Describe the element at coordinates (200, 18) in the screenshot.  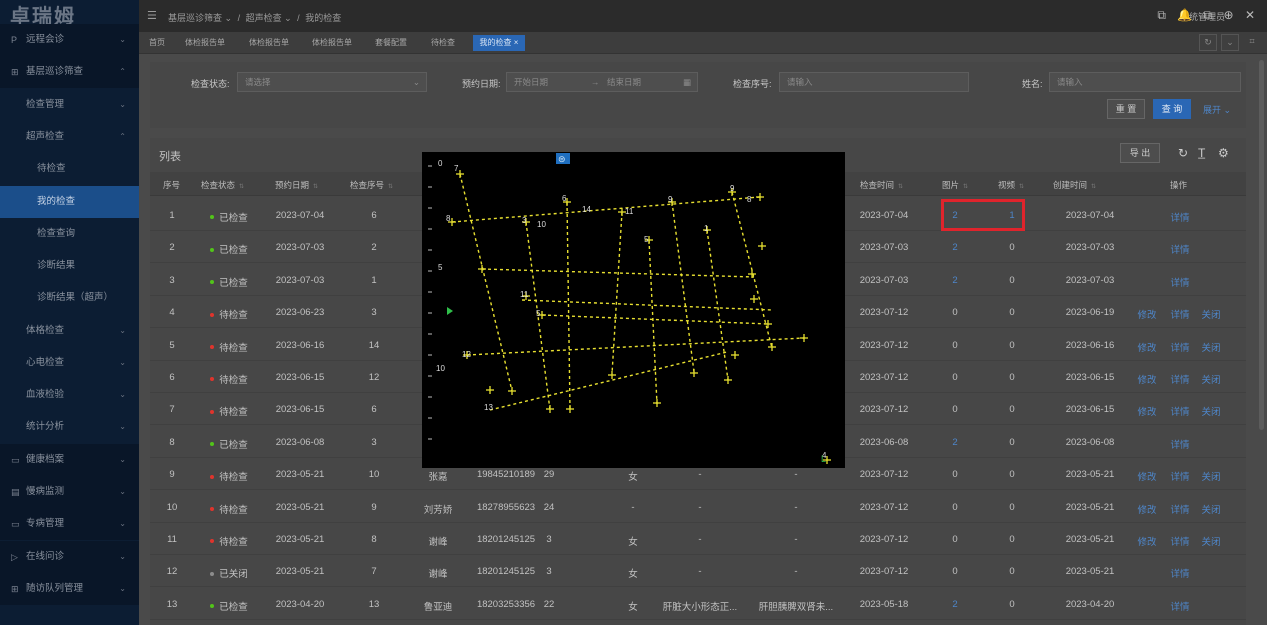
I see `breadcrumb-item: 基层巡诊筛查 ⌄` at that location.